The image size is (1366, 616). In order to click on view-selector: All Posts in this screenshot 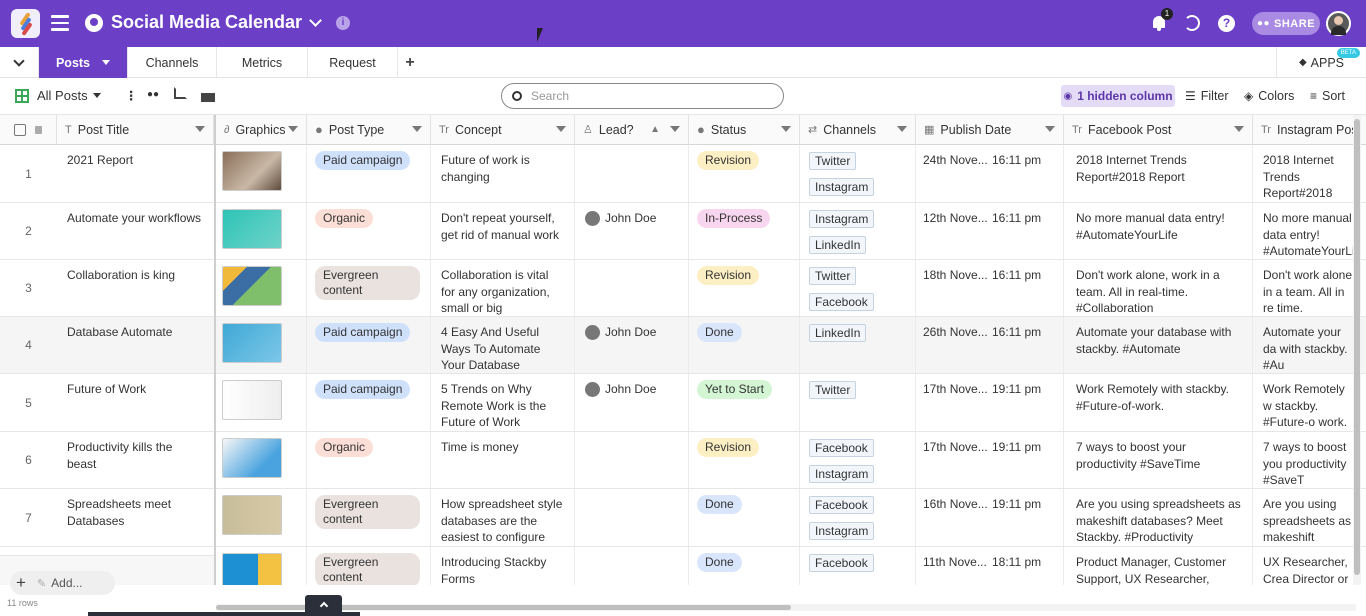, I will do `click(58, 95)`.